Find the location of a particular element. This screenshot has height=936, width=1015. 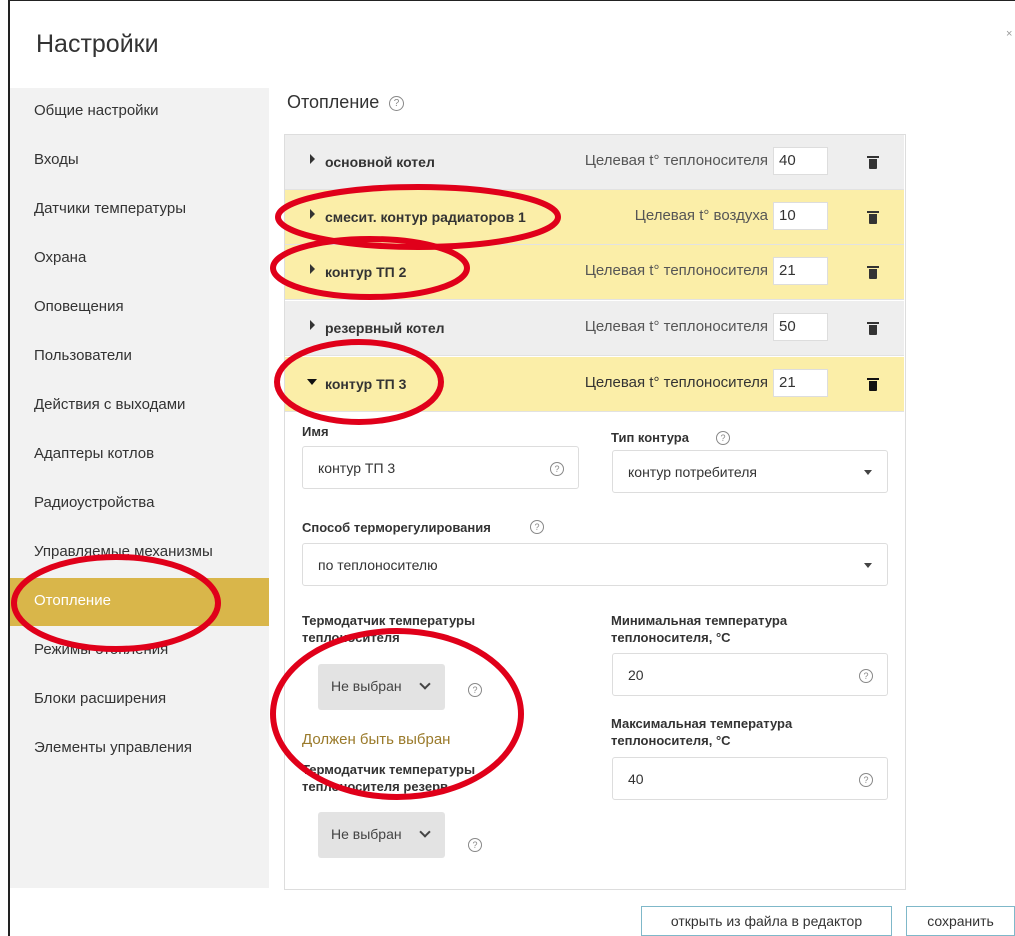

sensor-label-line1: Термодатчик температуры is located at coordinates (389, 620).